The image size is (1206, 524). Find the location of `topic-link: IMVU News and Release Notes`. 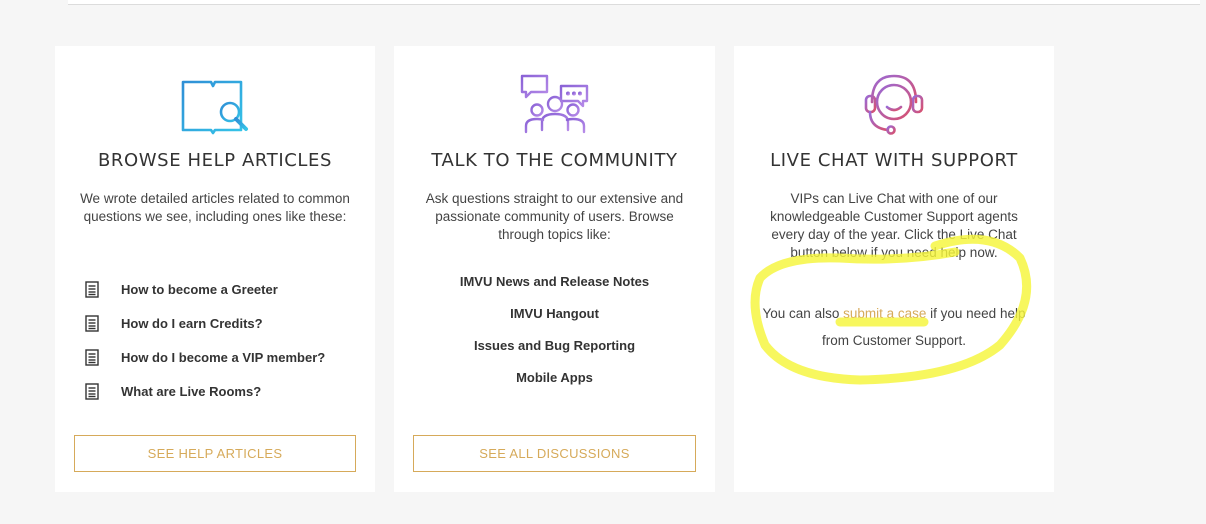

topic-link: IMVU News and Release Notes is located at coordinates (554, 288).